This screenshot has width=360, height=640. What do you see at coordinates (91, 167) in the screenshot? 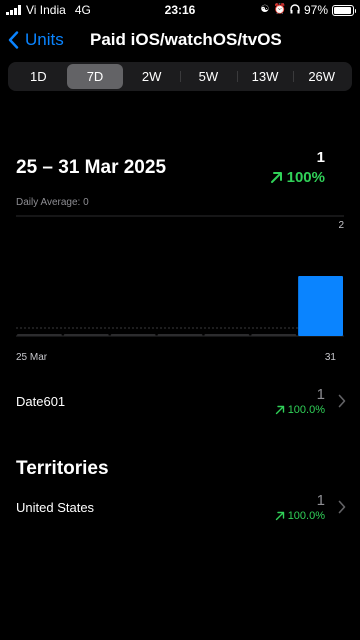
I see `date-range-title: 25 – 31 Mar 2025` at bounding box center [91, 167].